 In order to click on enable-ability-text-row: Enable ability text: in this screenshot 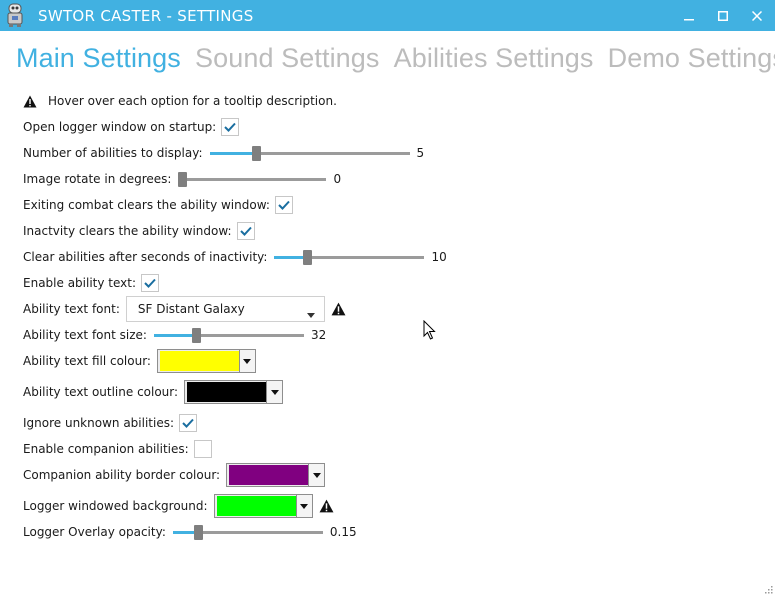, I will do `click(91, 283)`.